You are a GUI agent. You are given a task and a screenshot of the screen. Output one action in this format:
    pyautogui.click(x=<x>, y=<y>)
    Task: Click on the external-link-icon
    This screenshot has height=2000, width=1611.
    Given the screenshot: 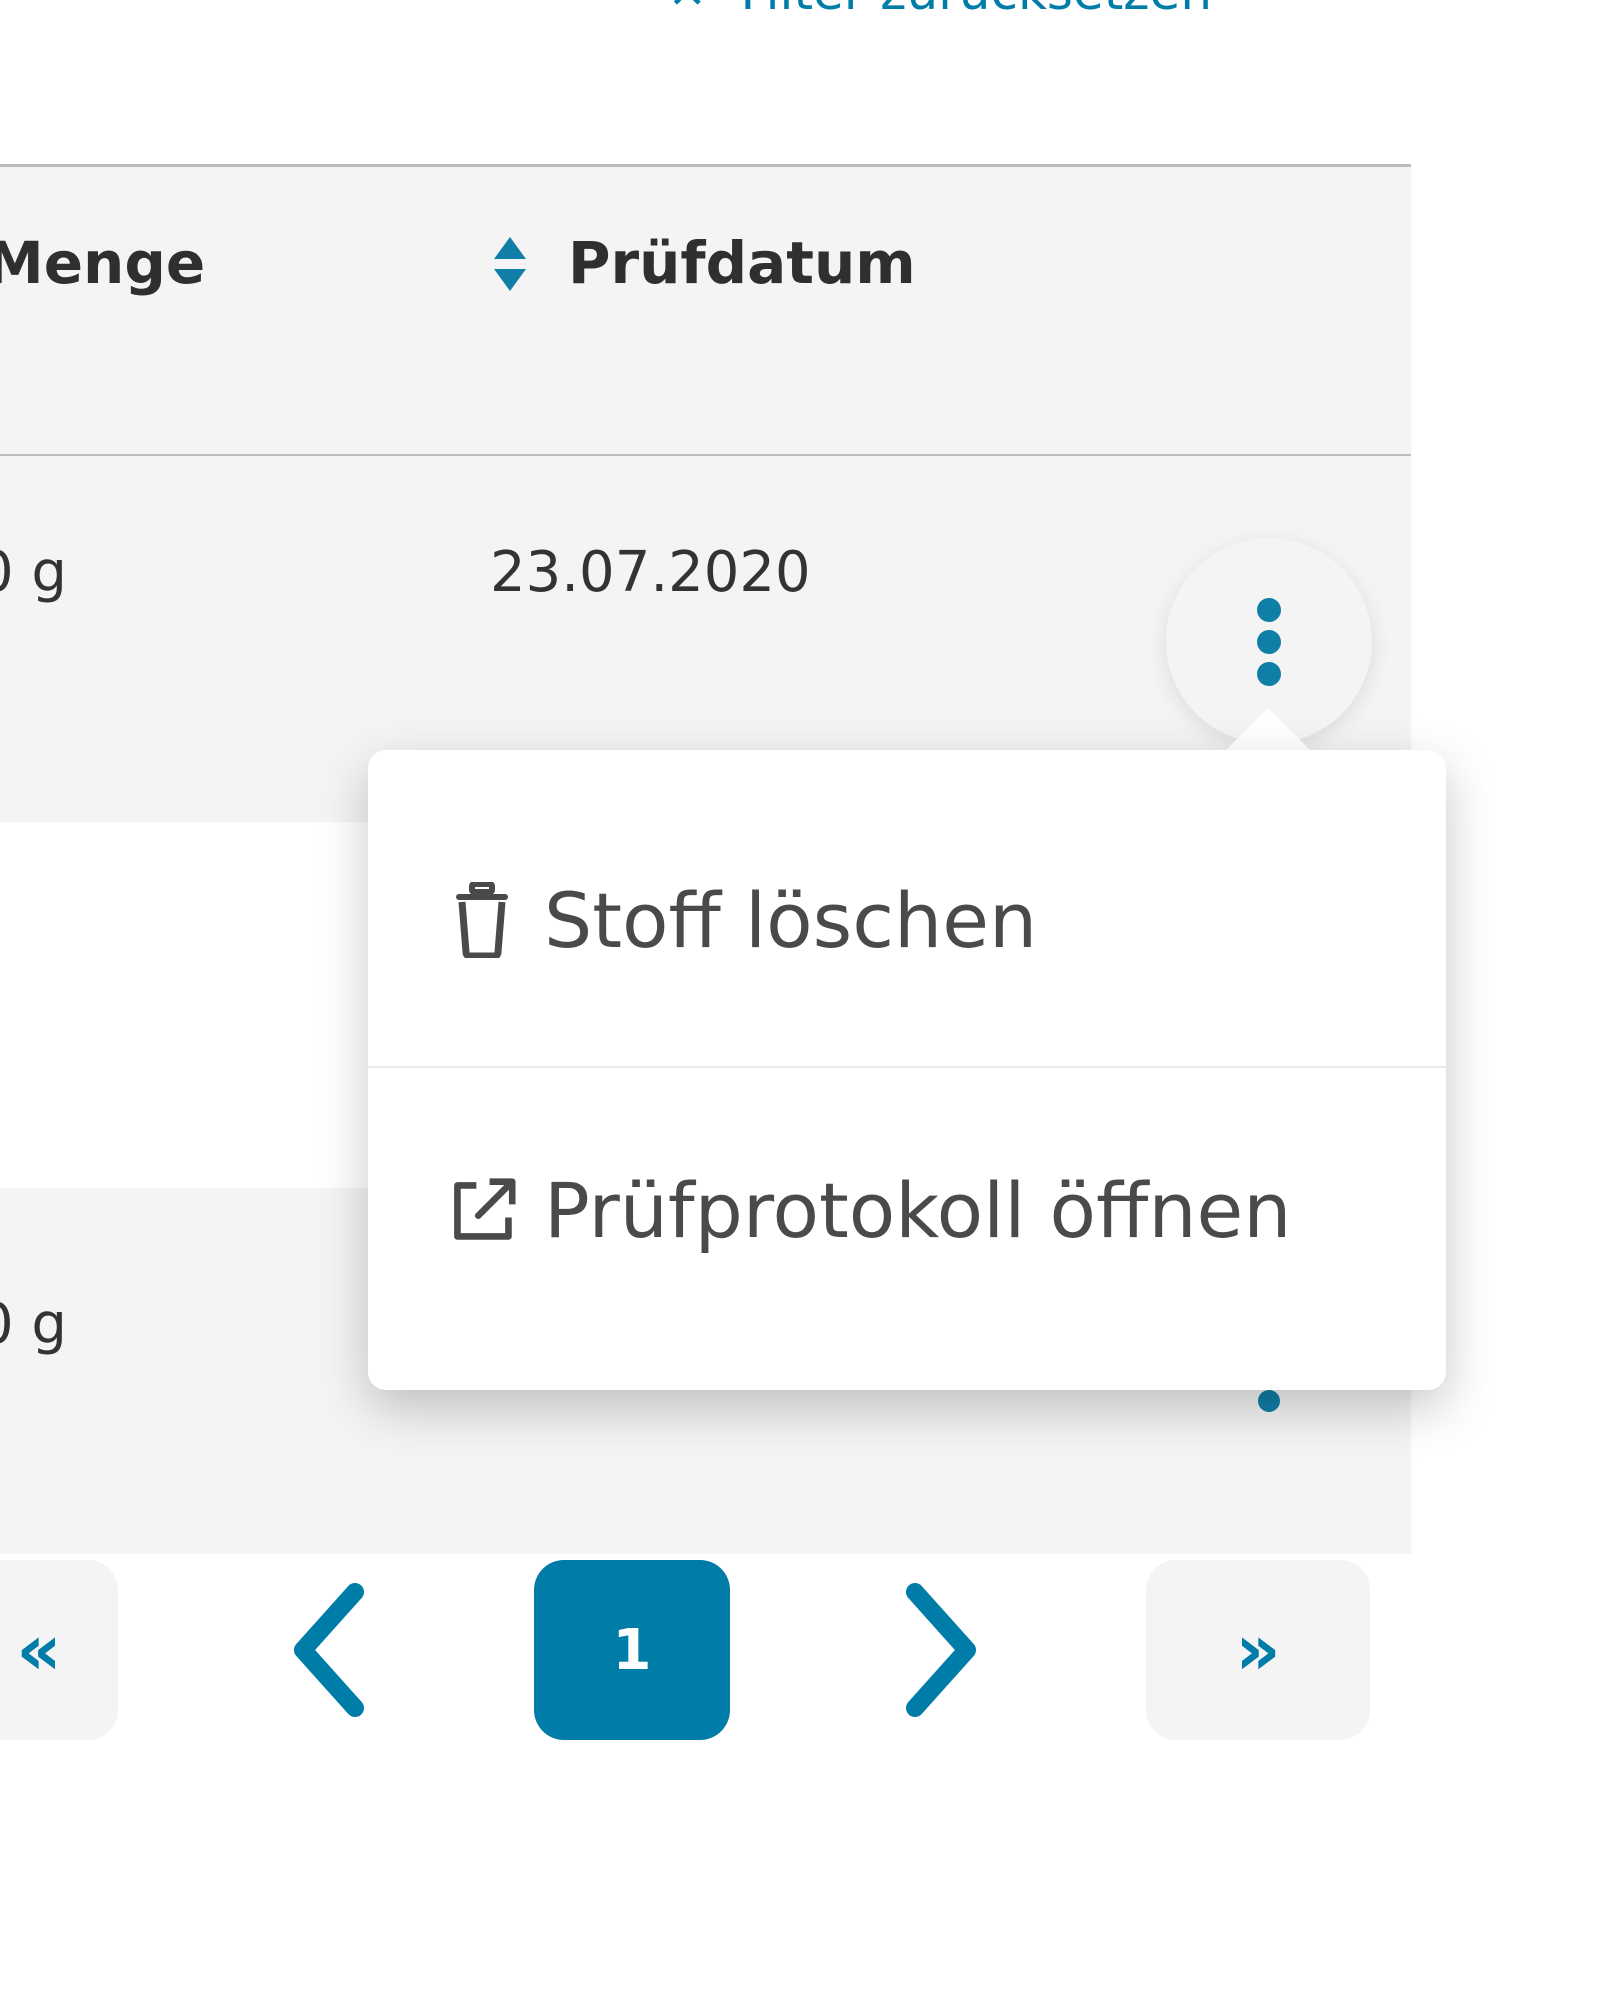 What is the action you would take?
    pyautogui.click(x=482, y=1210)
    